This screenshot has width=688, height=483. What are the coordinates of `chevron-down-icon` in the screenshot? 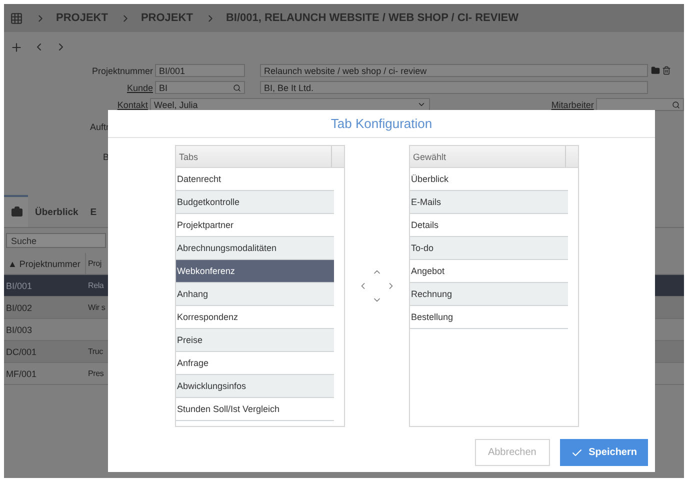 It's located at (421, 104).